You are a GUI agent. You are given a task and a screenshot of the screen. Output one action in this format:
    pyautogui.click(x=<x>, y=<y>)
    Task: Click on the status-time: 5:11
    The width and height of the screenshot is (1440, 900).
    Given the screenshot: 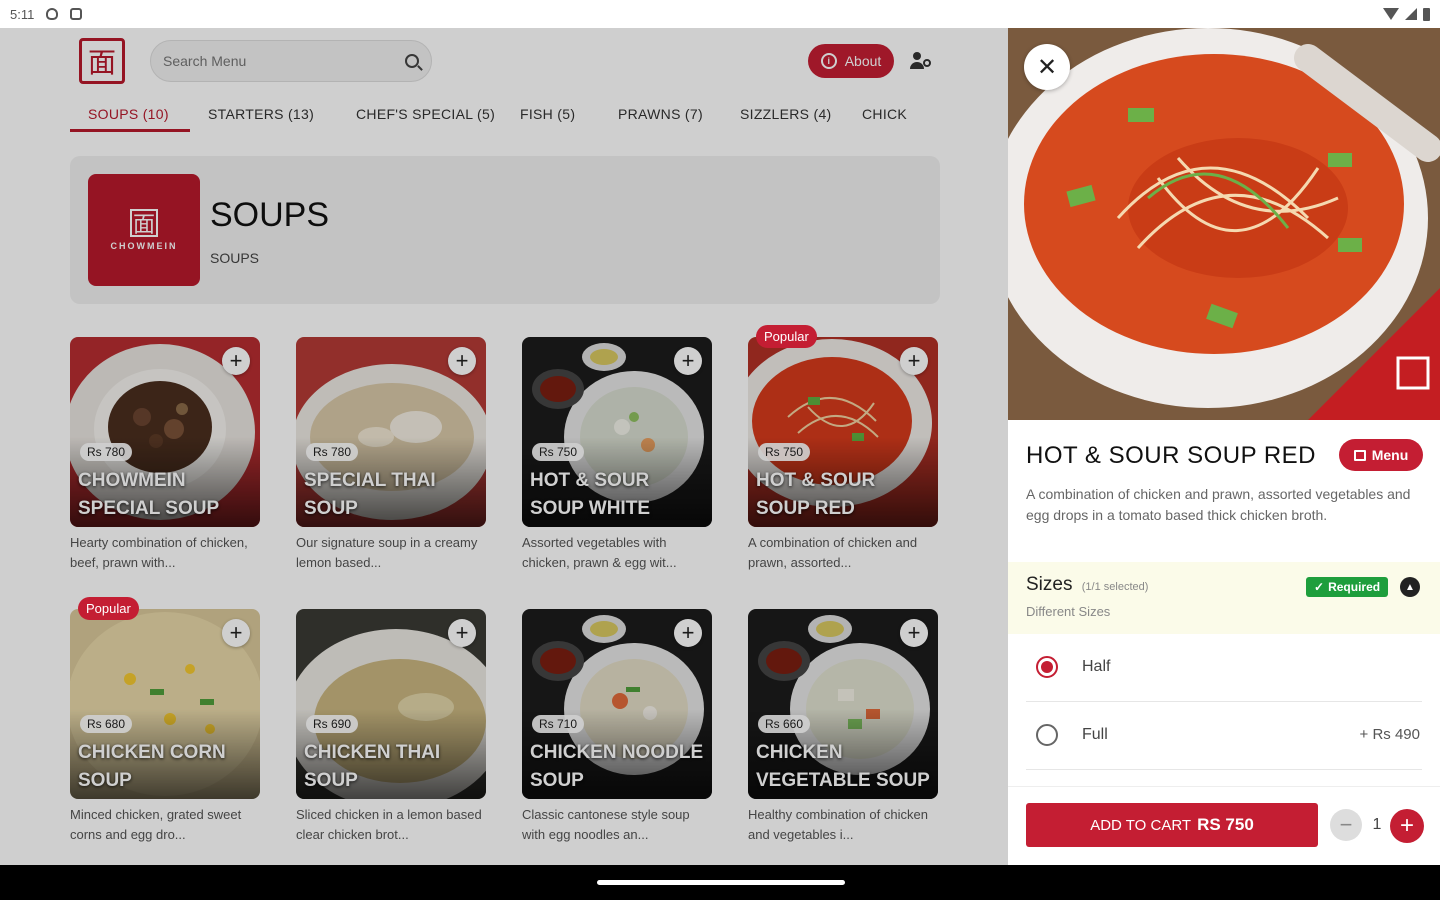 What is the action you would take?
    pyautogui.click(x=22, y=14)
    